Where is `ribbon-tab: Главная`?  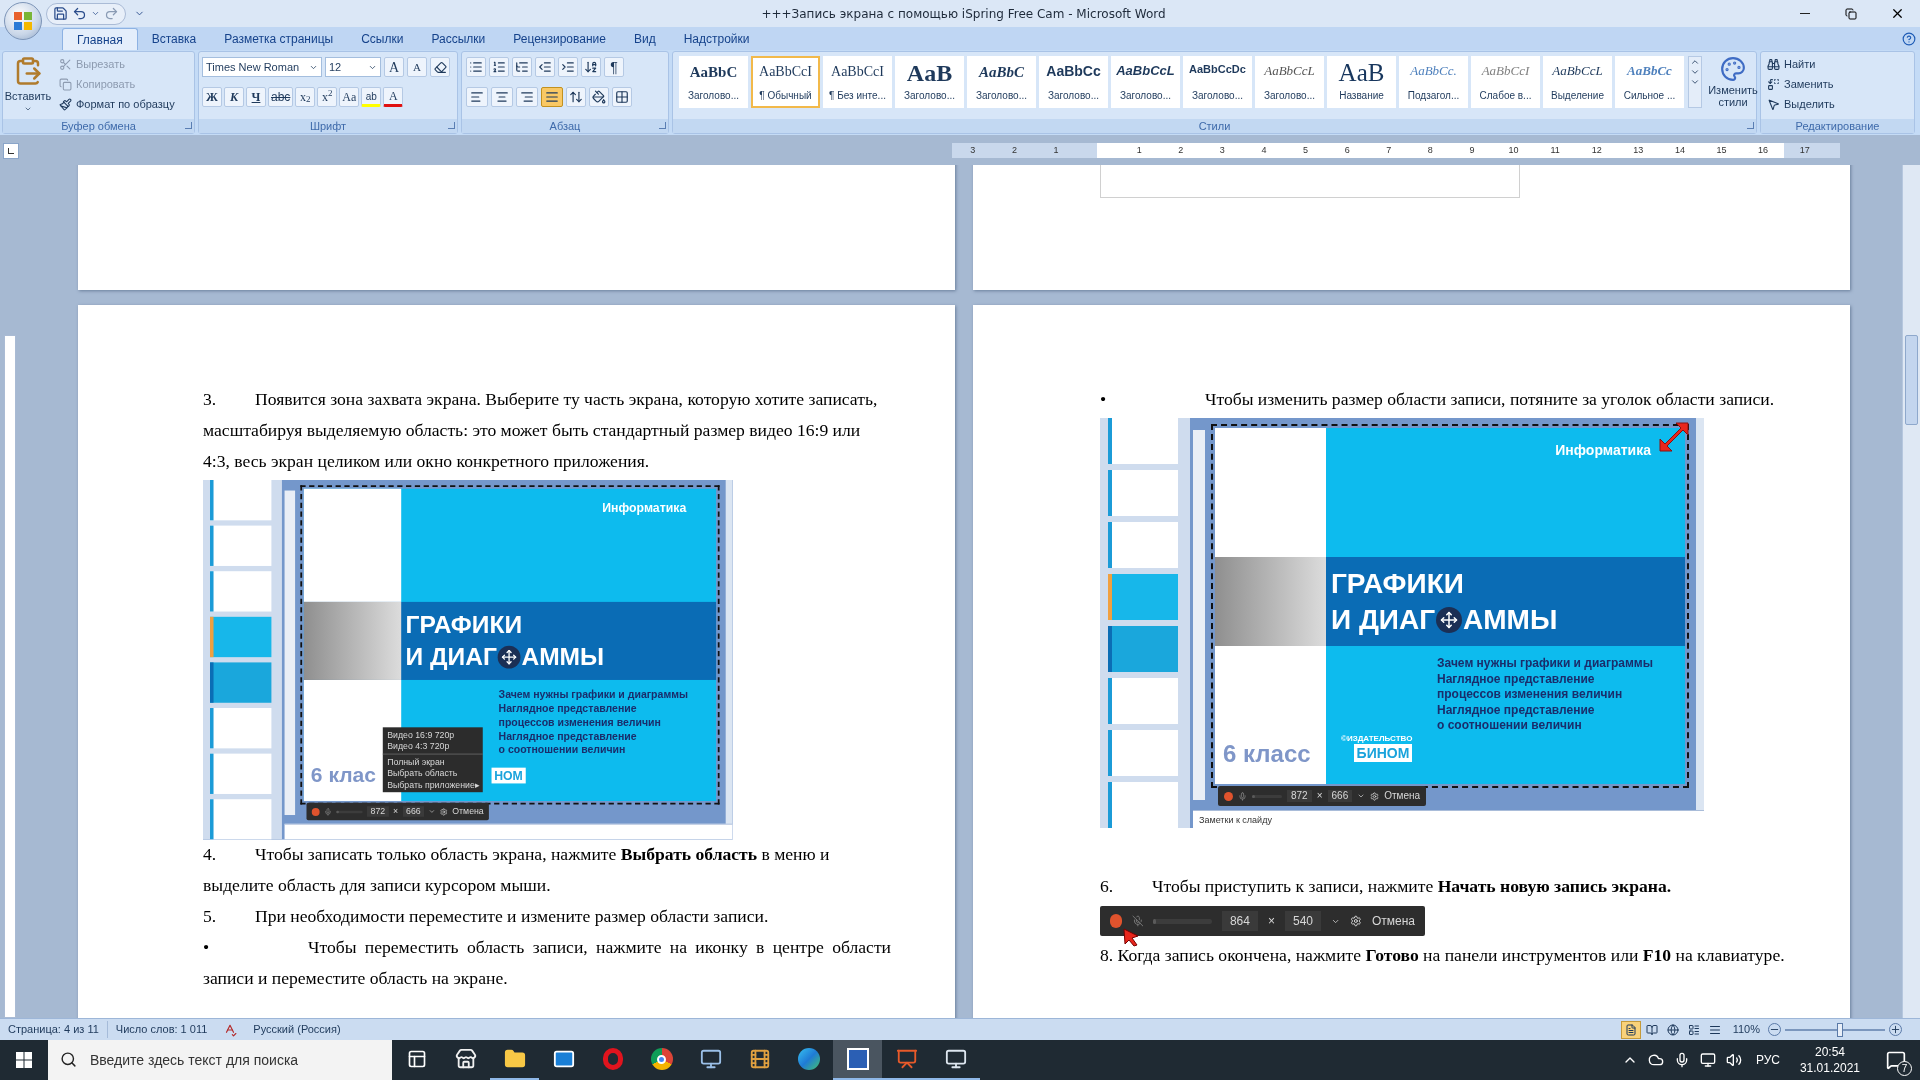 ribbon-tab: Главная is located at coordinates (100, 39).